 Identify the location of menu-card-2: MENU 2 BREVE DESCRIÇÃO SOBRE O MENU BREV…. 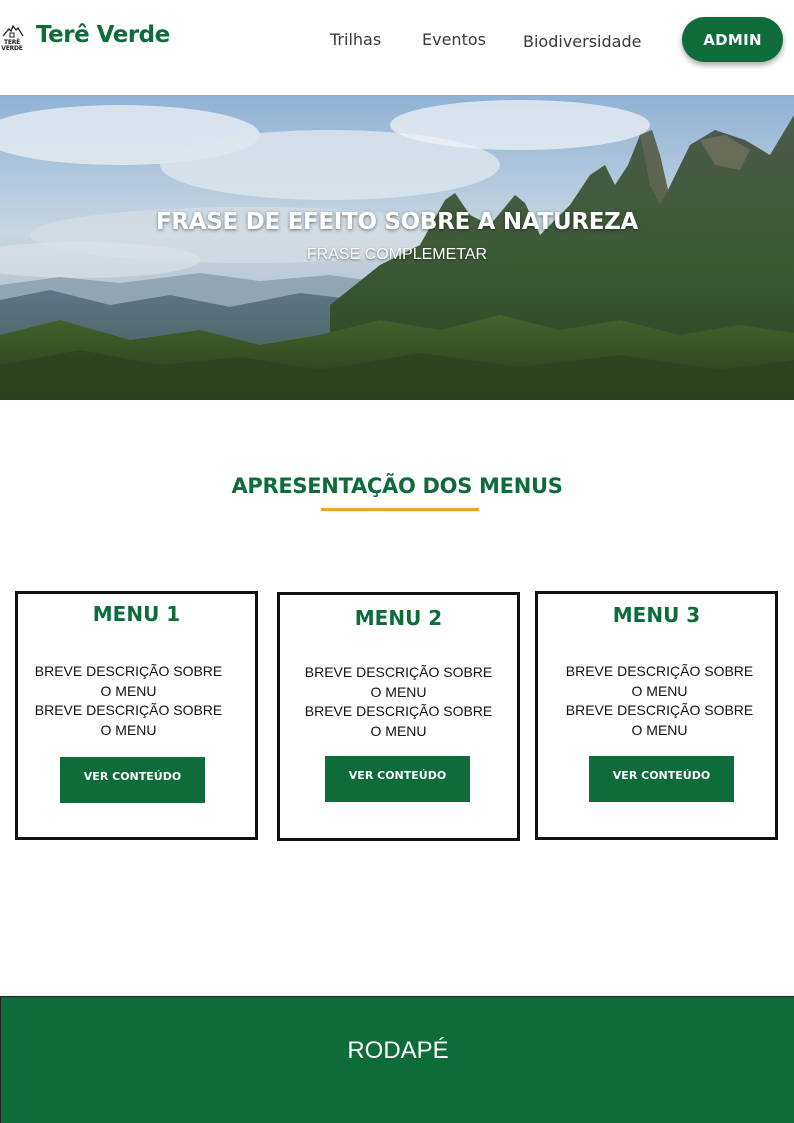
(398, 716).